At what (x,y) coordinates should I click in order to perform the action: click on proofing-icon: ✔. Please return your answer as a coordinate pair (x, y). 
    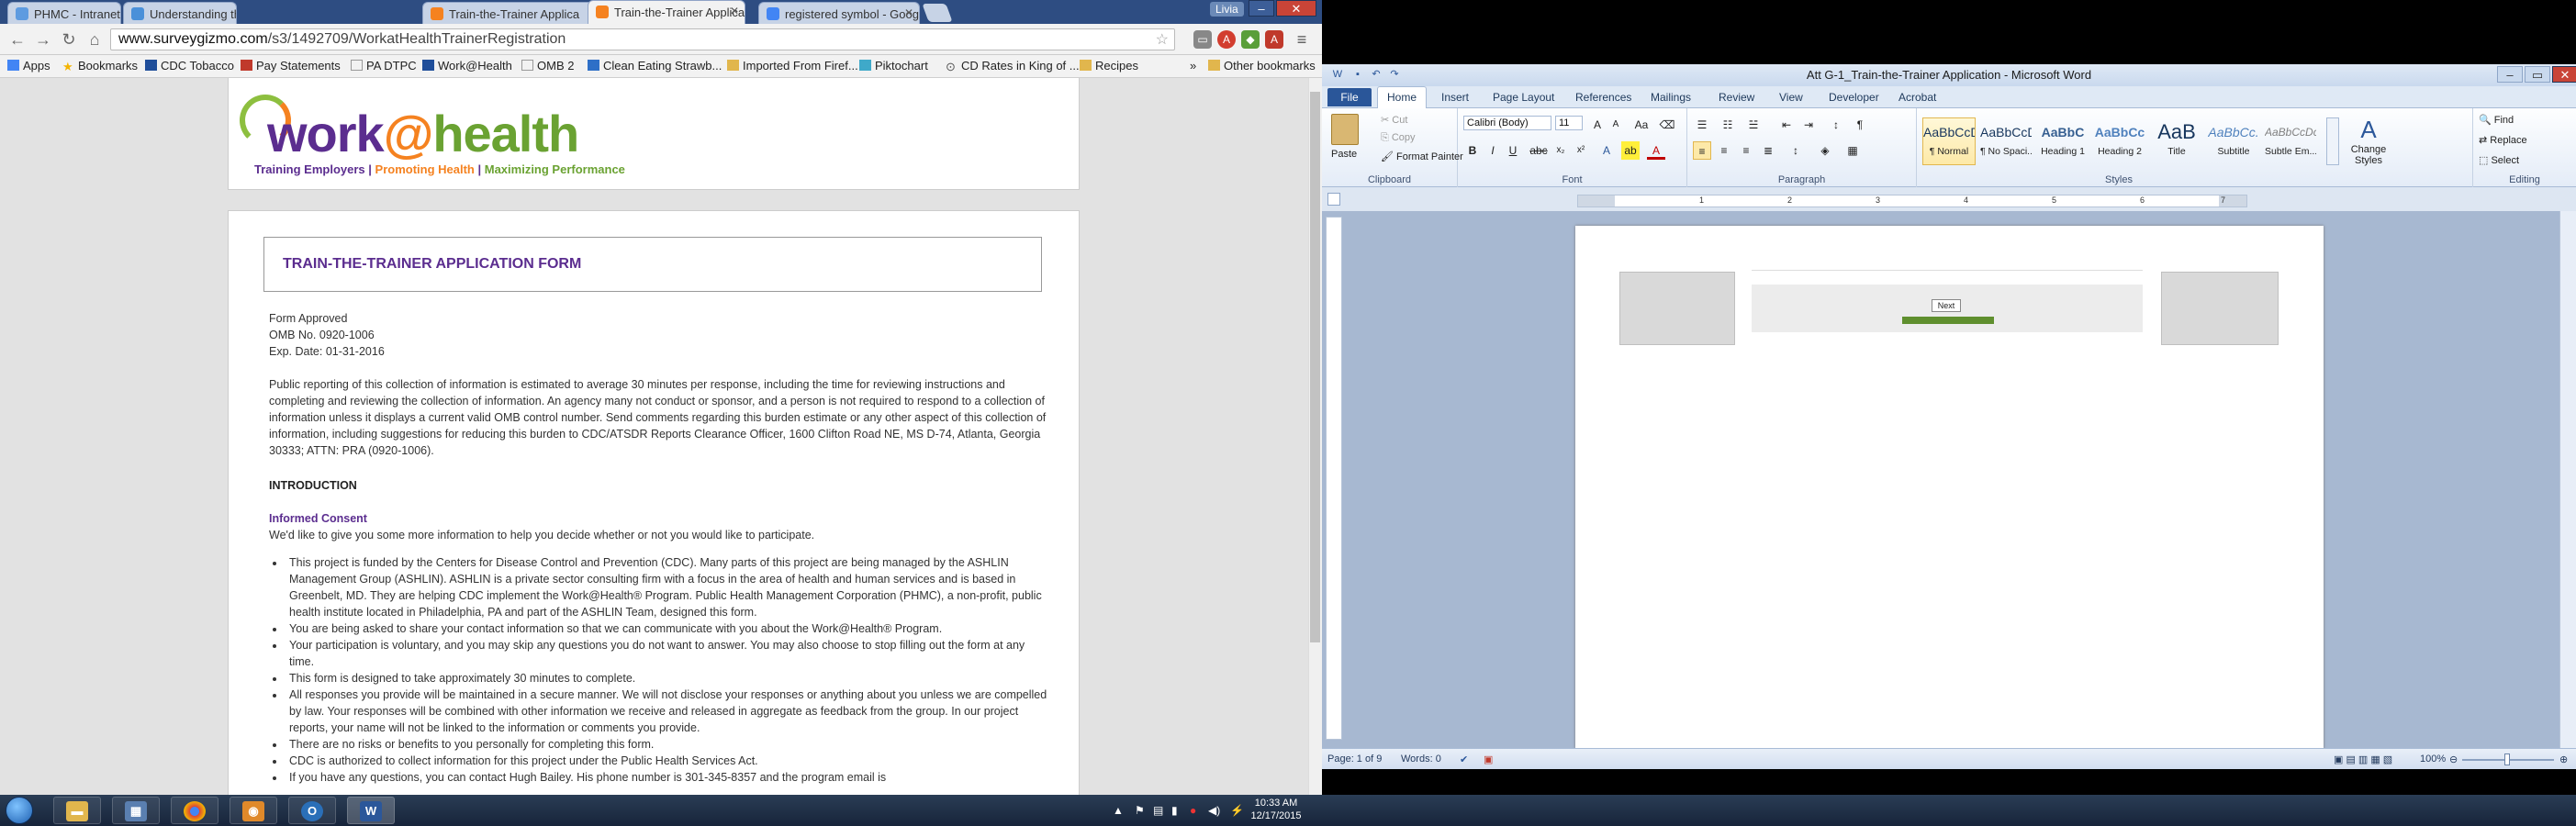
    Looking at the image, I should click on (1464, 759).